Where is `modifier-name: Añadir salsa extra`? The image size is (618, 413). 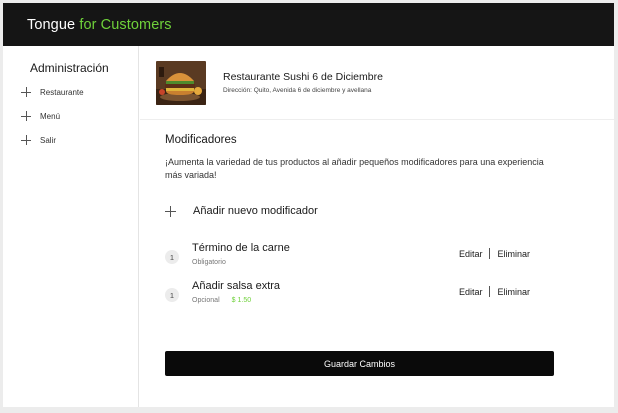
modifier-name: Añadir salsa extra is located at coordinates (236, 286).